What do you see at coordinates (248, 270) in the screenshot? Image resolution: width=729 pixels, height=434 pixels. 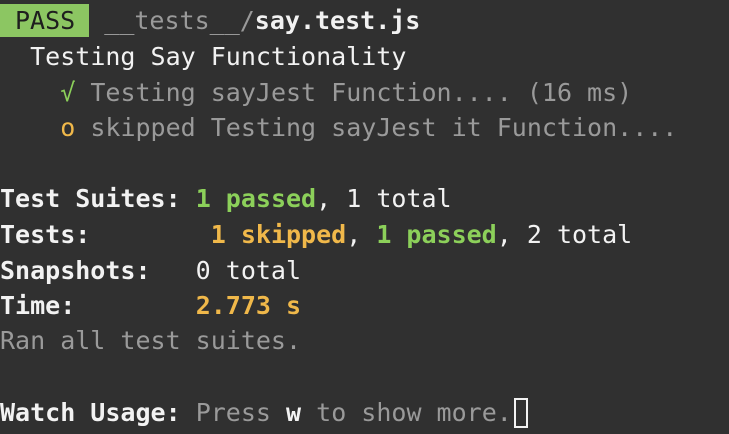 I see `snapshots-total: 0 total` at bounding box center [248, 270].